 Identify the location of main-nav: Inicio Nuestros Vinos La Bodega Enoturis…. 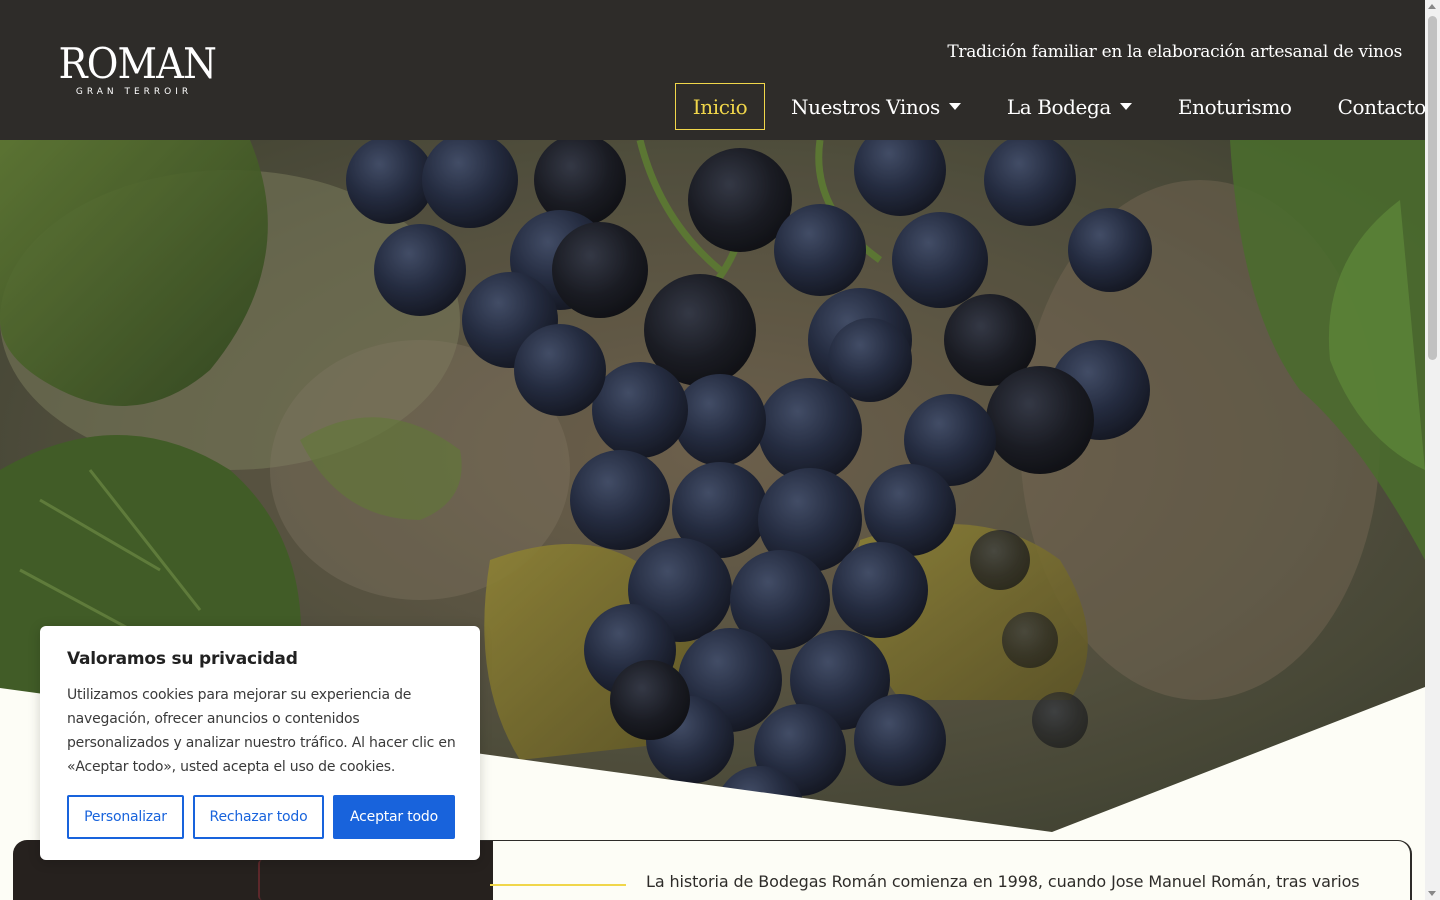
(1050, 106).